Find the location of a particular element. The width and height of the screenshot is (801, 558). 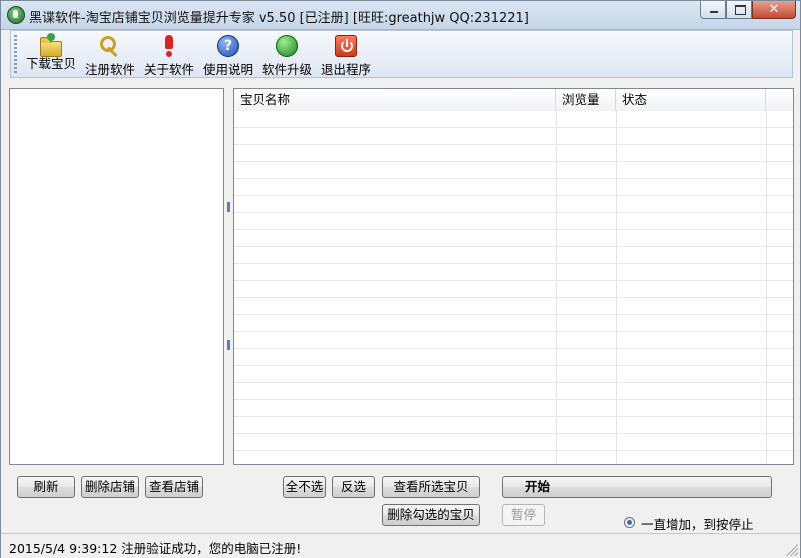

folder-download-icon is located at coordinates (51, 45).